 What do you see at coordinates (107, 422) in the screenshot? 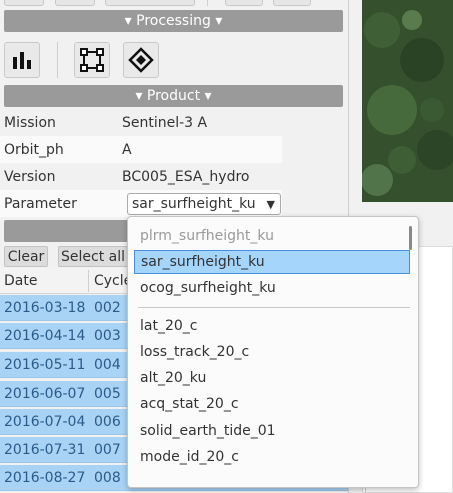
I see `cell-cycle: 006` at bounding box center [107, 422].